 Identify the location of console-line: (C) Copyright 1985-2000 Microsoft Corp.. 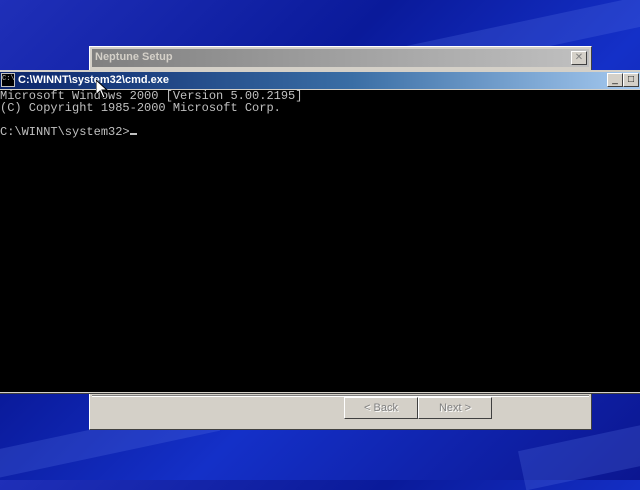
(140, 108).